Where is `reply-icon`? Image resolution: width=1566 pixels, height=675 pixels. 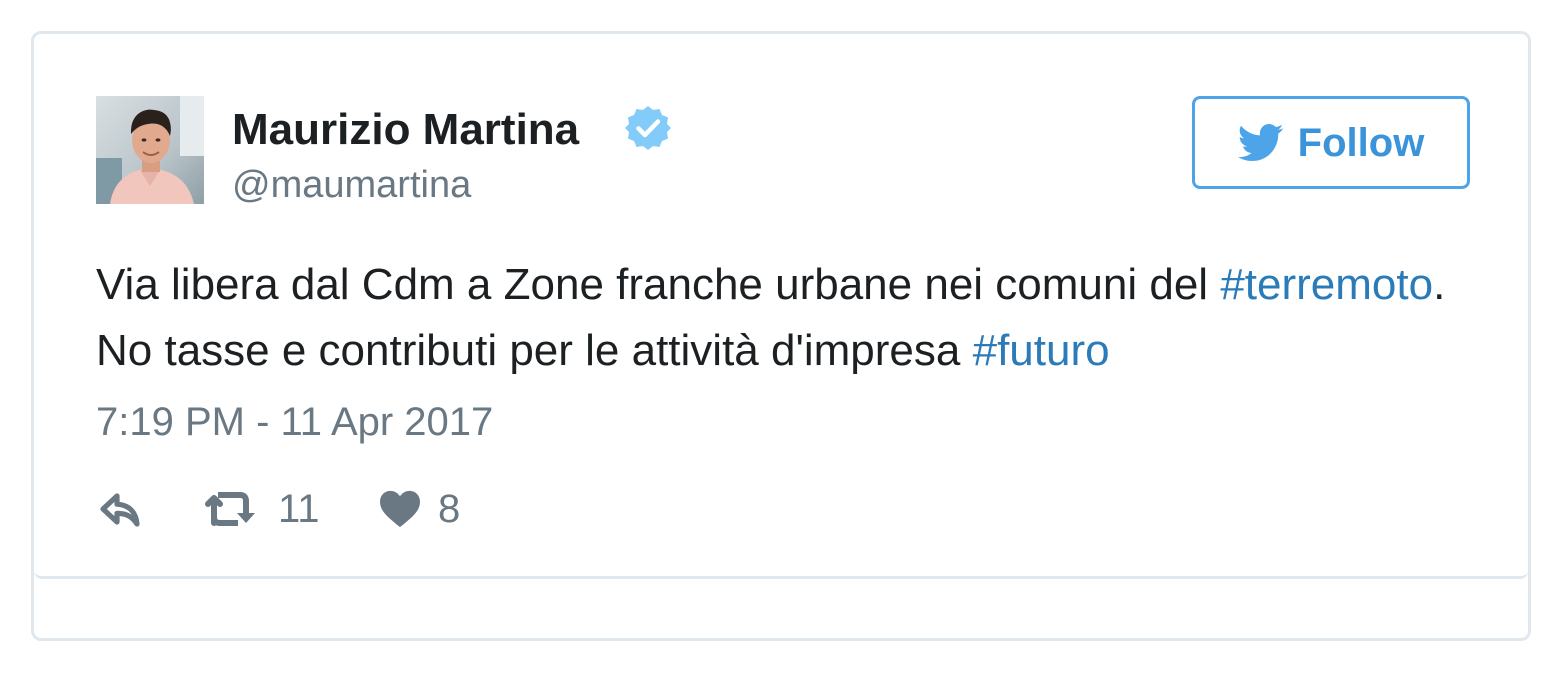 reply-icon is located at coordinates (120, 510).